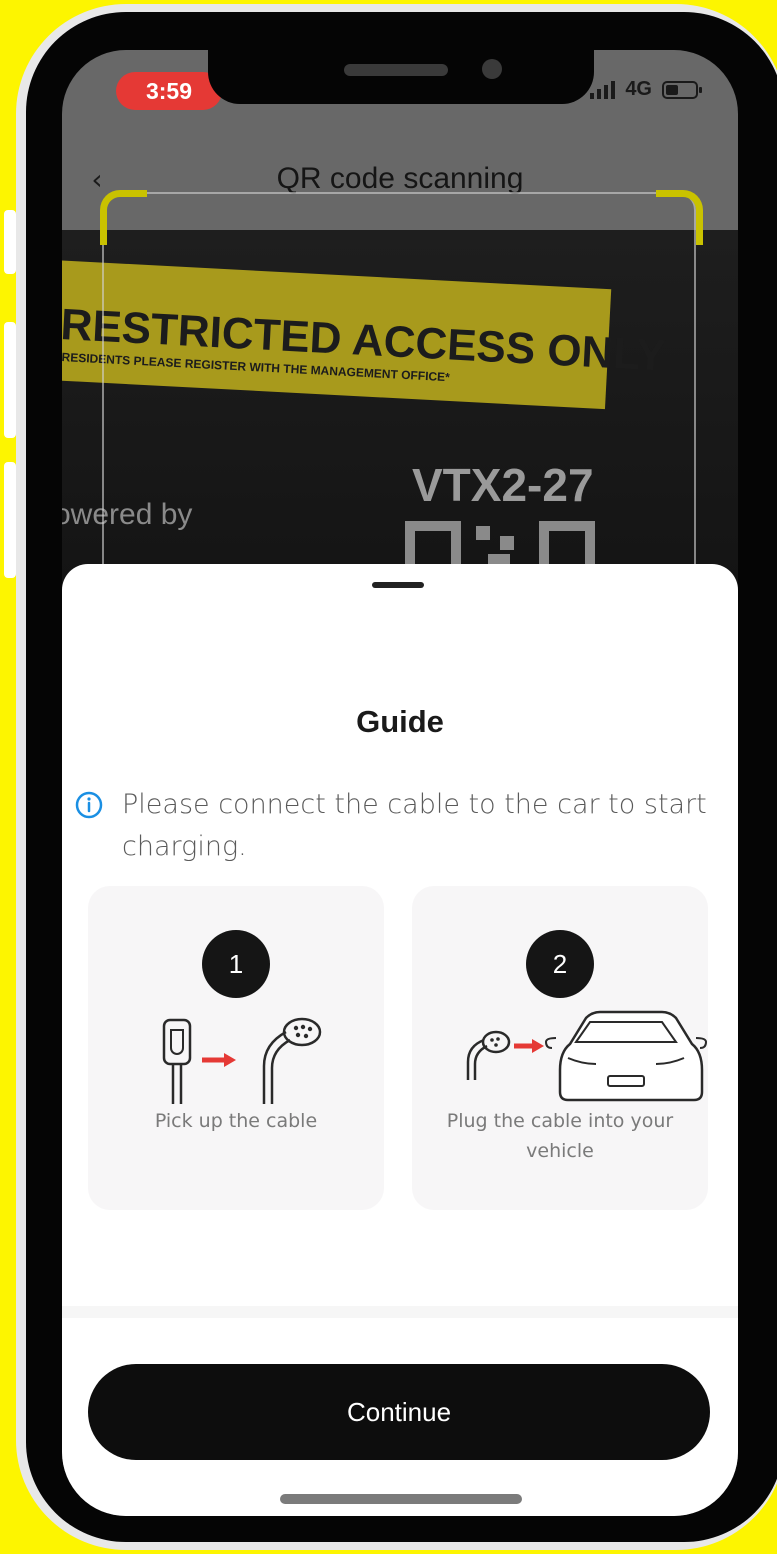 Image resolution: width=777 pixels, height=1554 pixels. I want to click on guide-title: Guide, so click(400, 721).